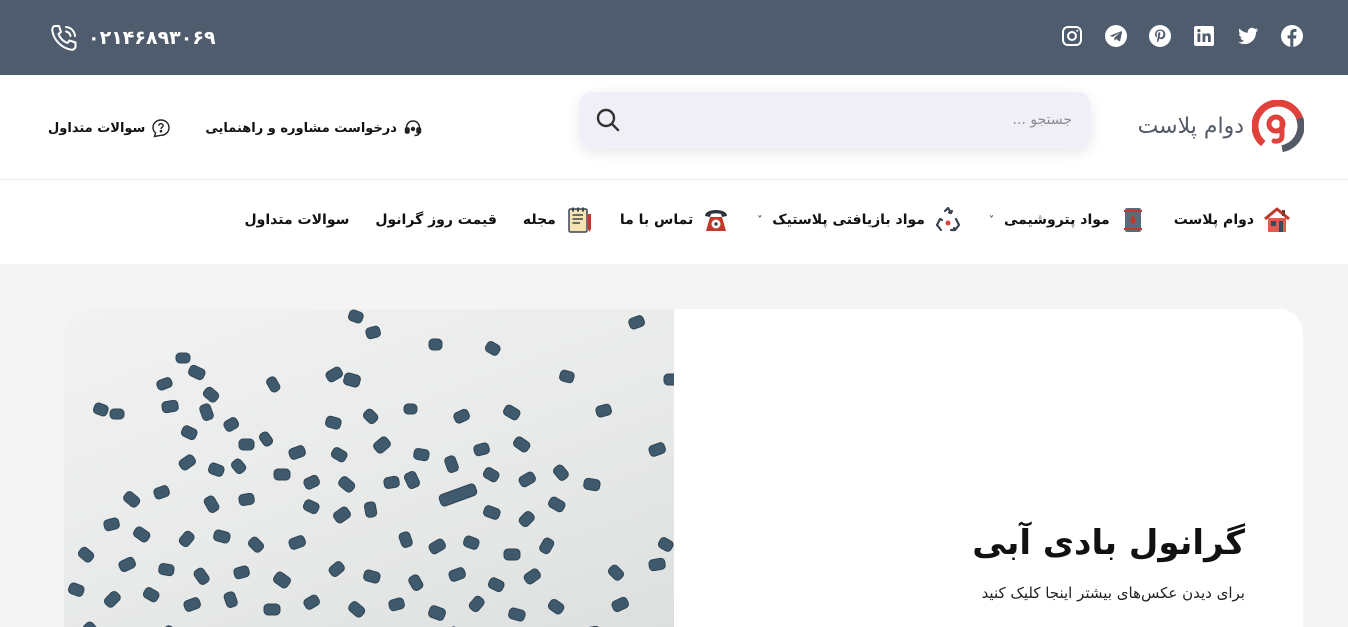 Image resolution: width=1348 pixels, height=627 pixels. What do you see at coordinates (161, 128) in the screenshot?
I see `question-icon` at bounding box center [161, 128].